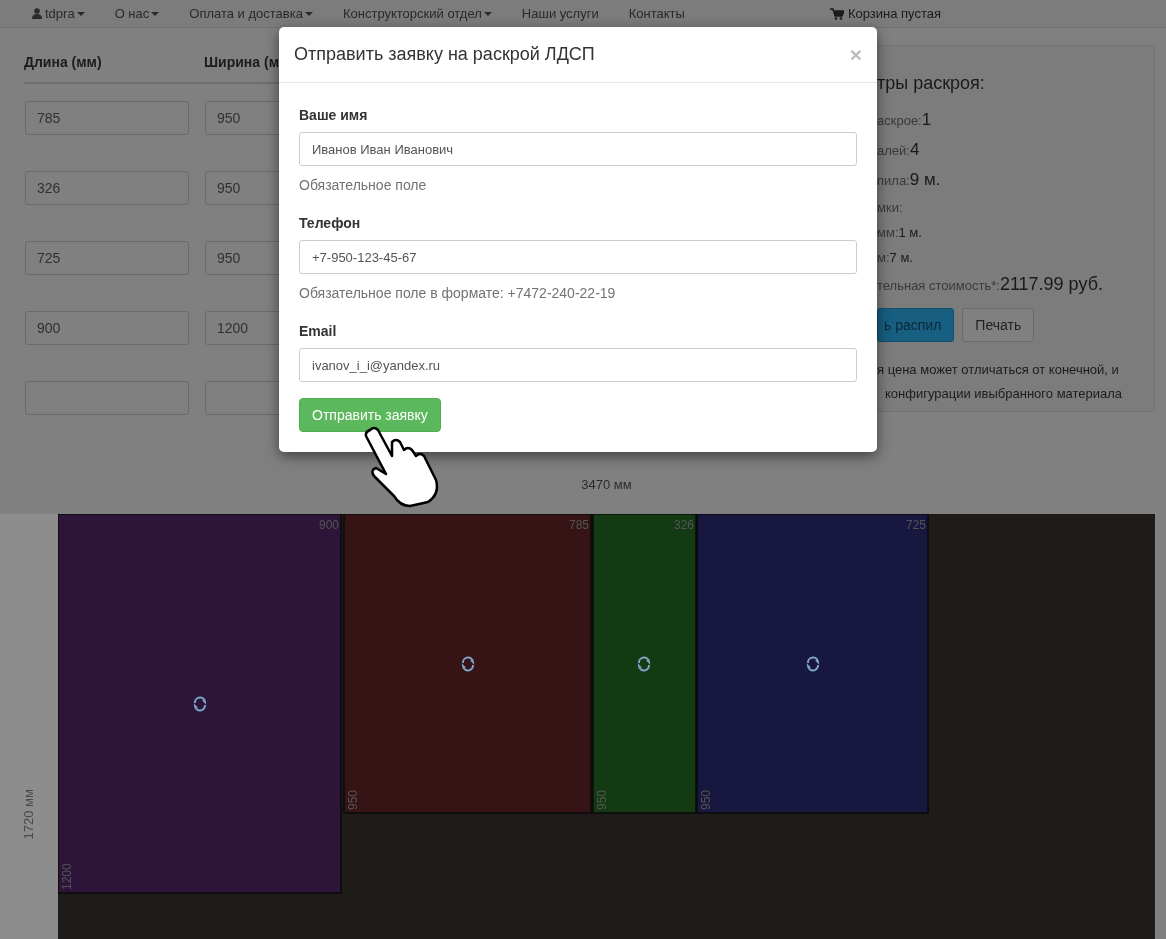 This screenshot has height=939, width=1166. I want to click on note-text: я цена может отличаться от конечной, и, so click(998, 370).